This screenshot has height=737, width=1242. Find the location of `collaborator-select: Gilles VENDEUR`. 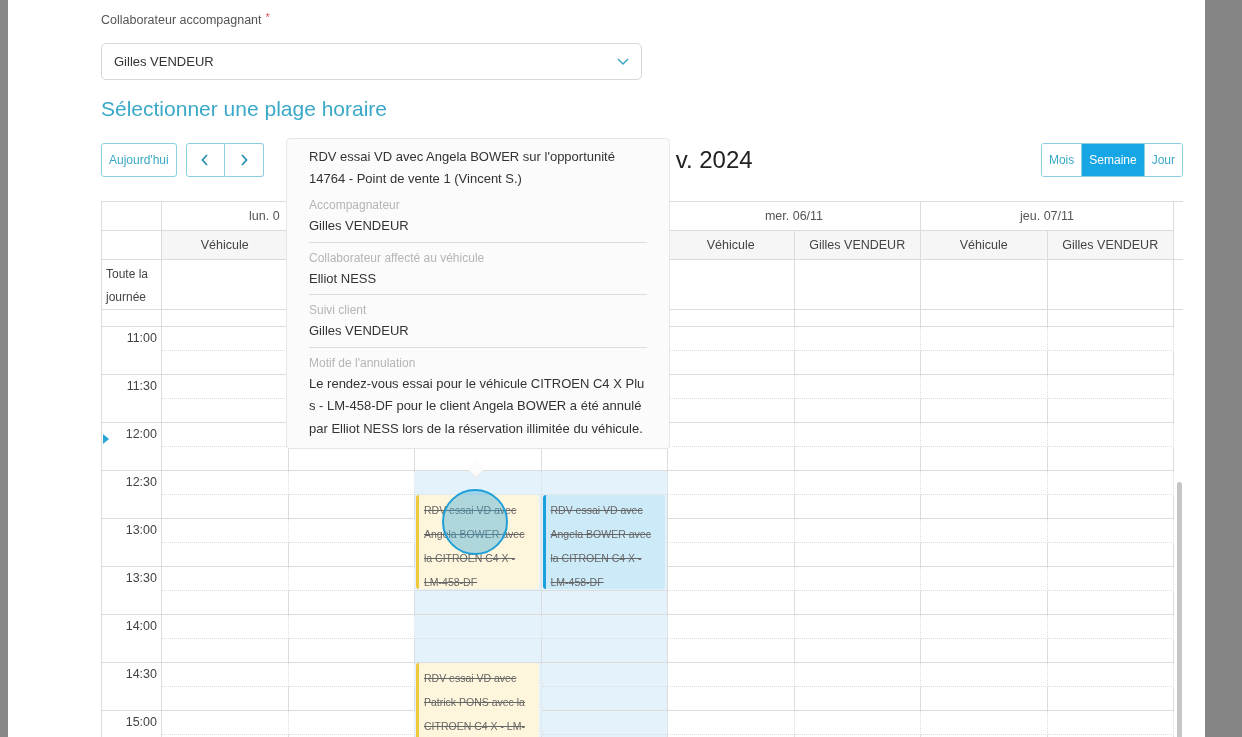

collaborator-select: Gilles VENDEUR is located at coordinates (371, 61).